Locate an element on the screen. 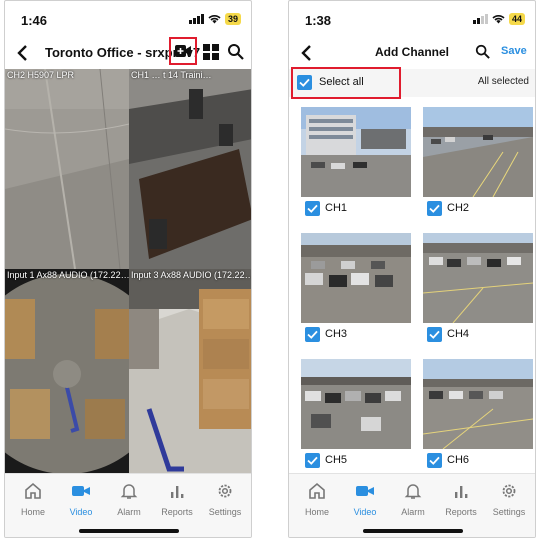 This screenshot has height=538, width=536. status-bar: 1:38 44 is located at coordinates (412, 16).